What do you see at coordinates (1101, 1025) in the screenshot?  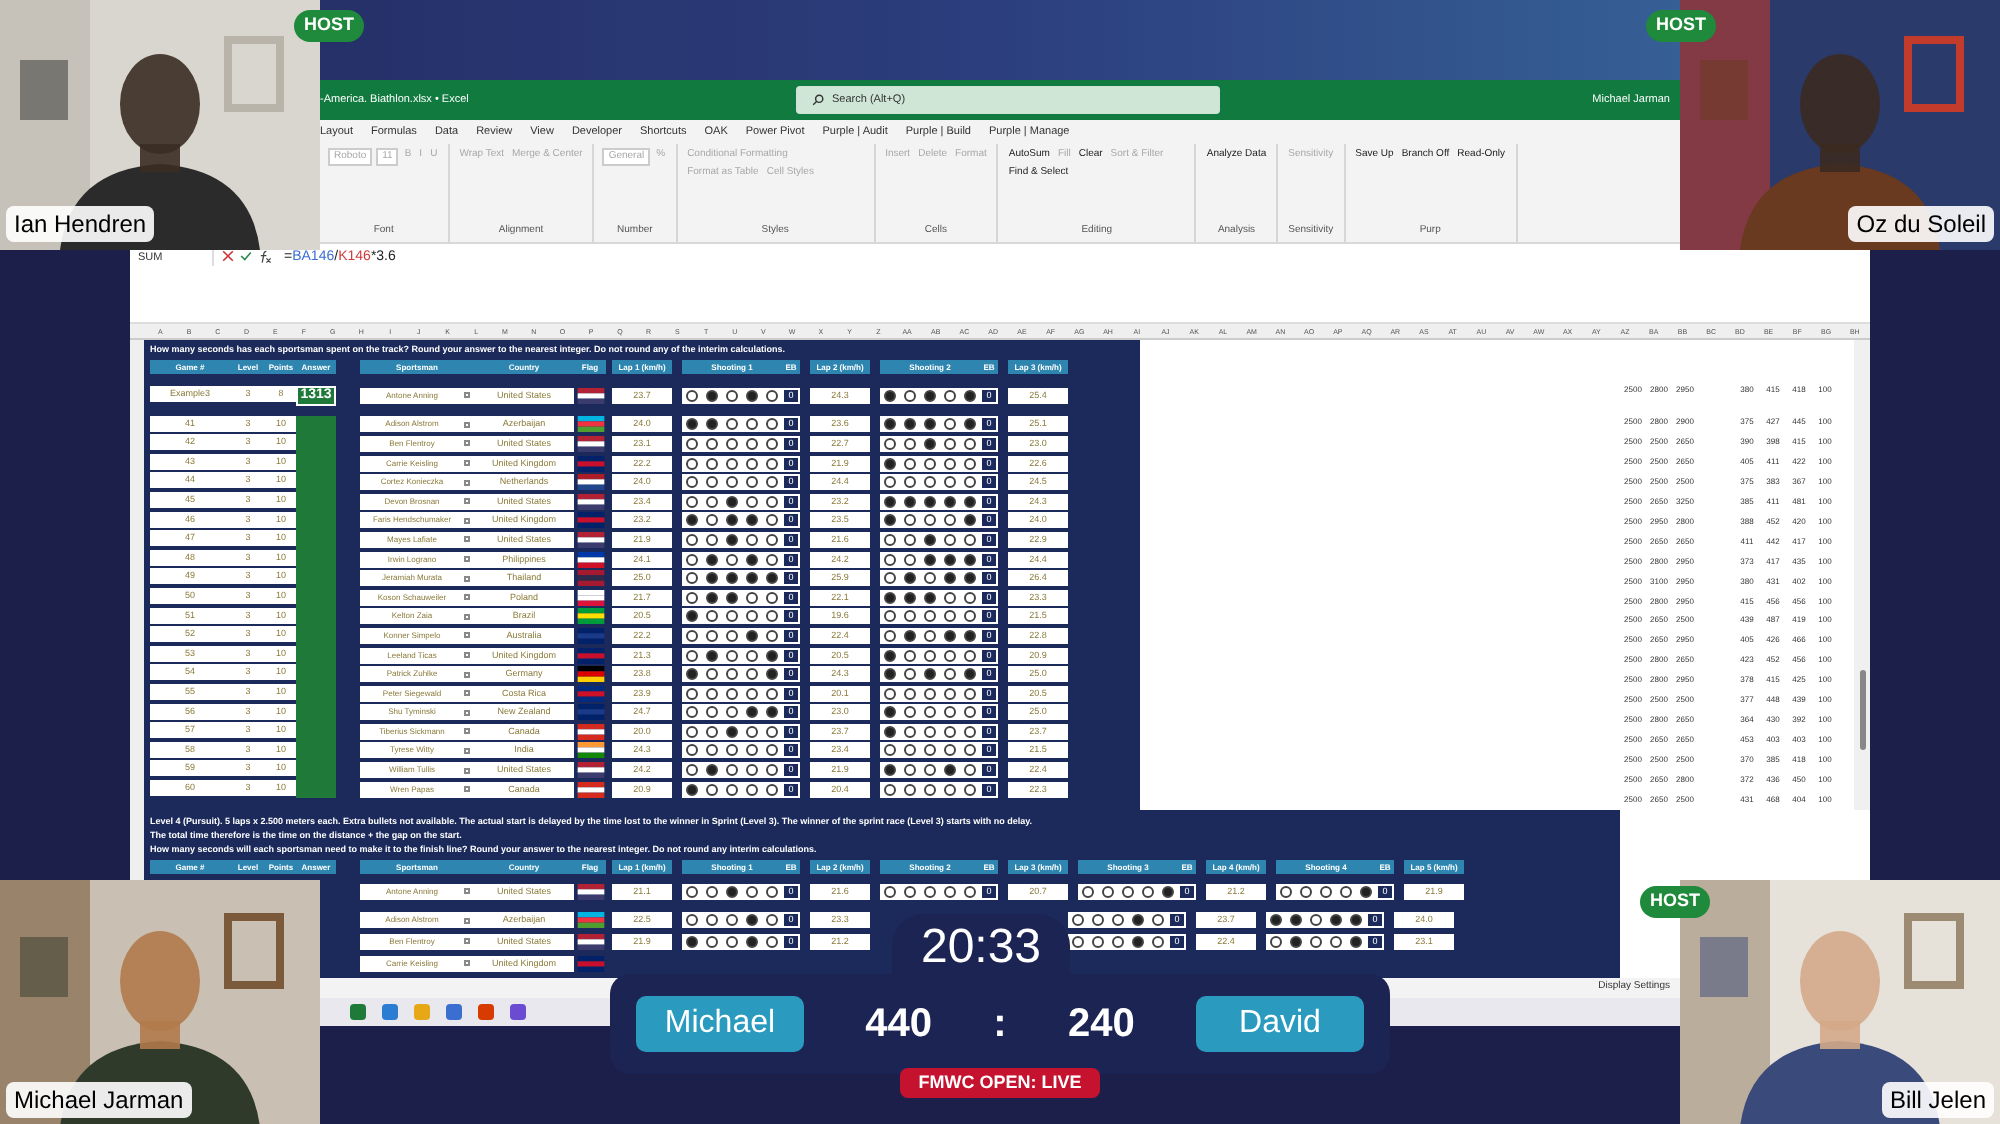 I see `player-score: 240` at bounding box center [1101, 1025].